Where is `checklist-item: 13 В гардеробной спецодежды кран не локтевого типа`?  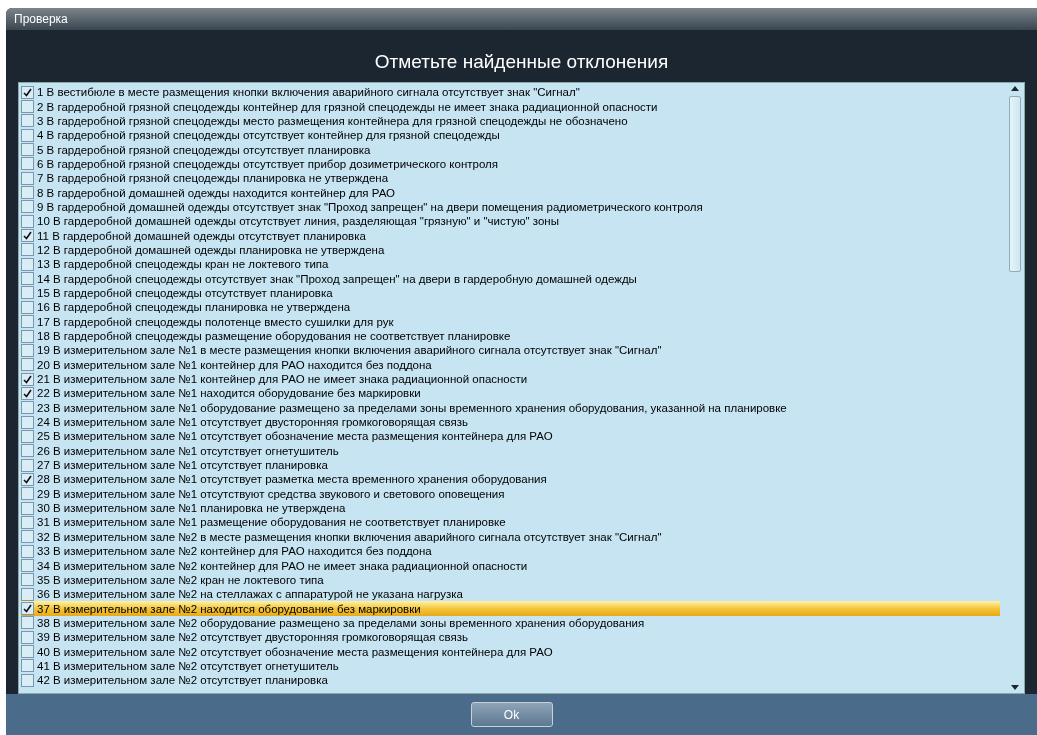
checklist-item: 13 В гардеробной спецодежды кран не локтевого типа is located at coordinates (510, 264).